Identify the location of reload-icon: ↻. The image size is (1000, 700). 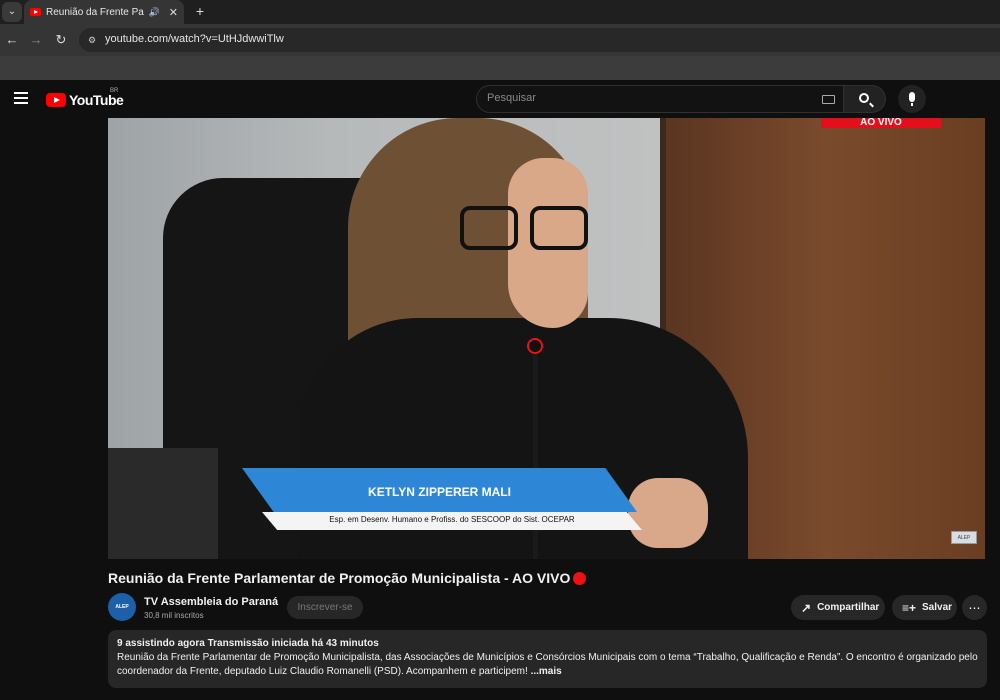
(61, 40).